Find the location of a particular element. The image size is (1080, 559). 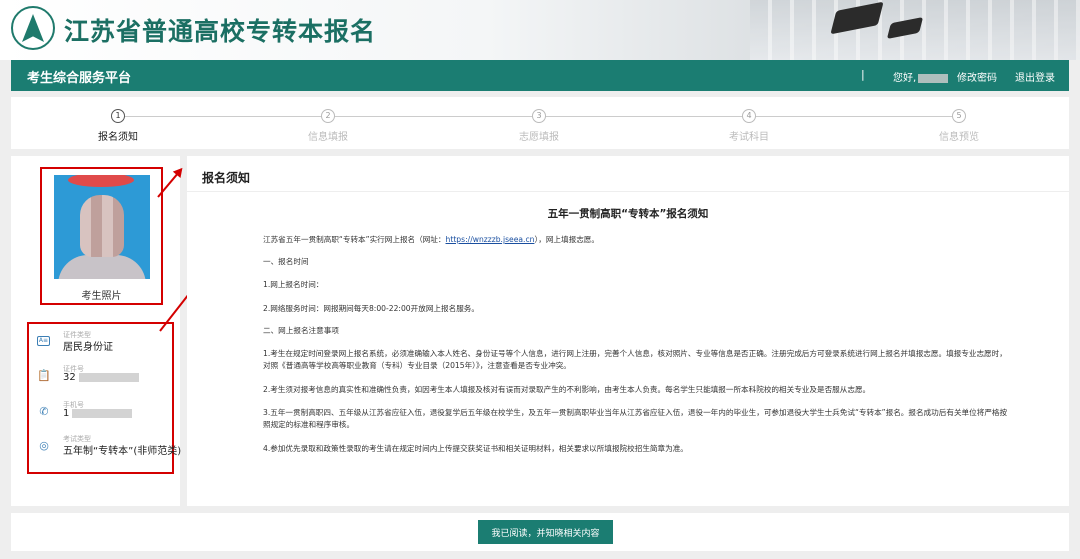

site-banner: 江苏省普通高校专转本报名 is located at coordinates (540, 30).